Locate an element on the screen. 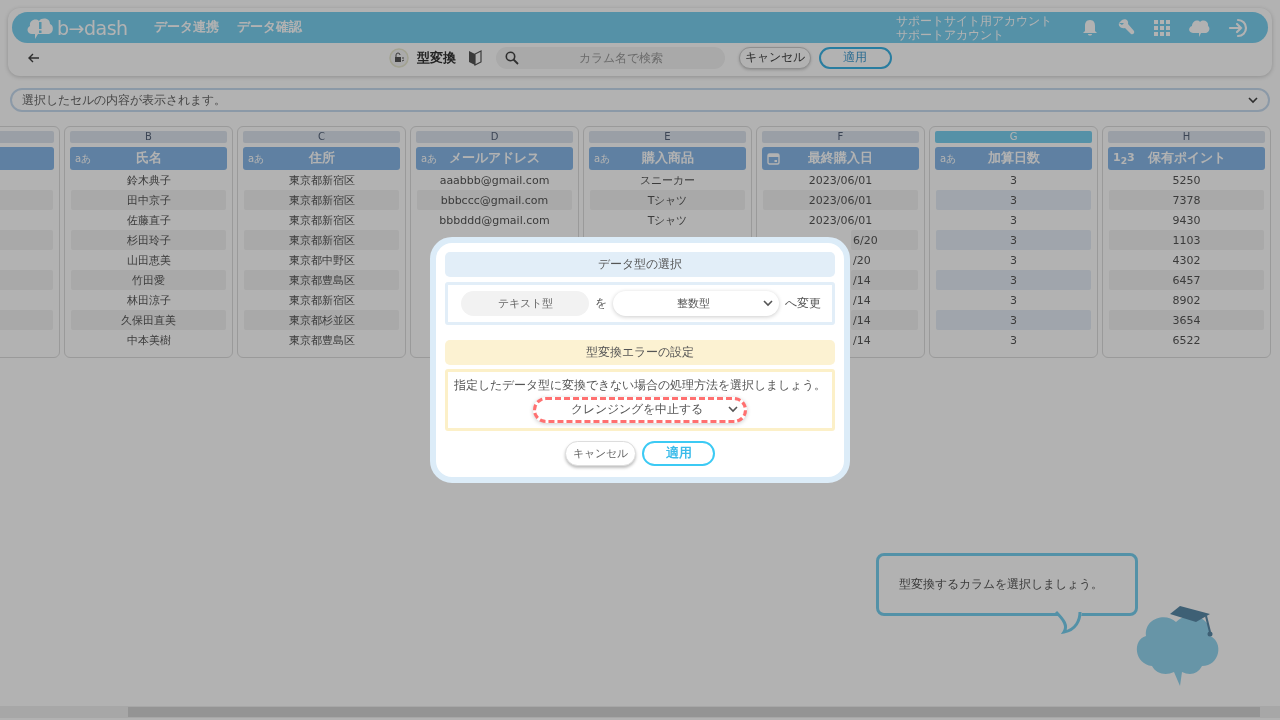 The image size is (1280, 720). column-letter: G is located at coordinates (1013, 137).